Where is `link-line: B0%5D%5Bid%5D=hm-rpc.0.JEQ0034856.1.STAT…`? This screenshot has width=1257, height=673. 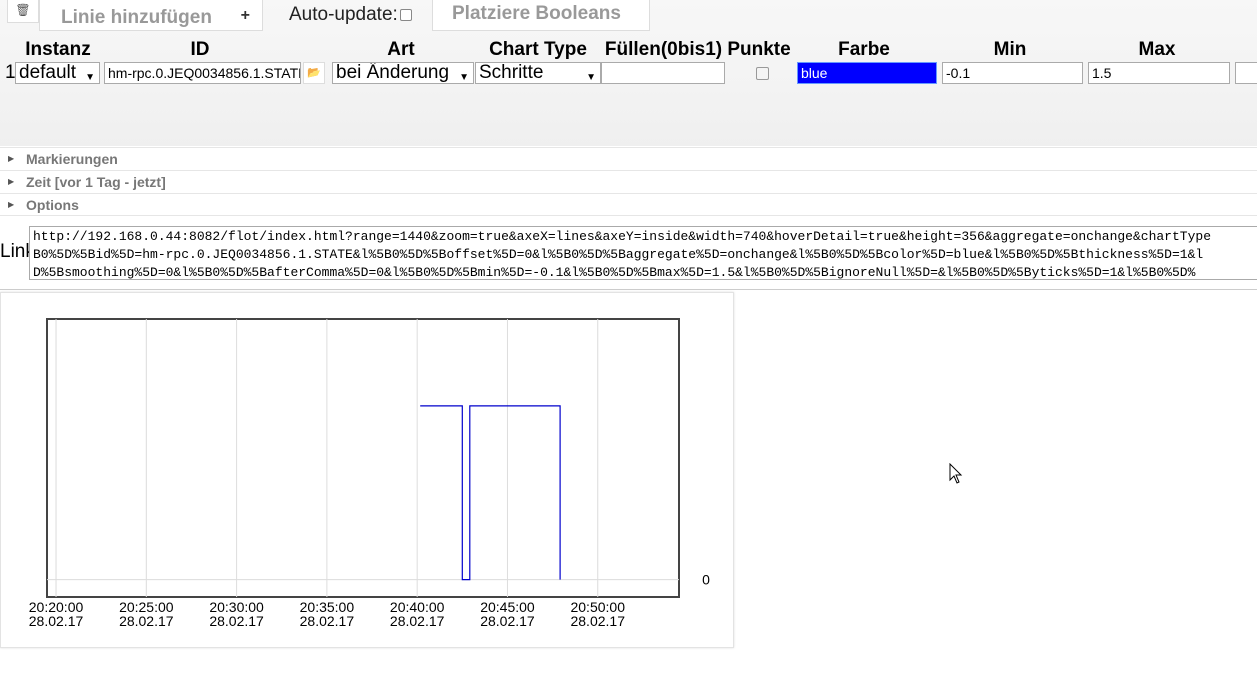
link-line: B0%5D%5Bid%5D=hm-rpc.0.JEQ0034856.1.STAT… is located at coordinates (618, 254).